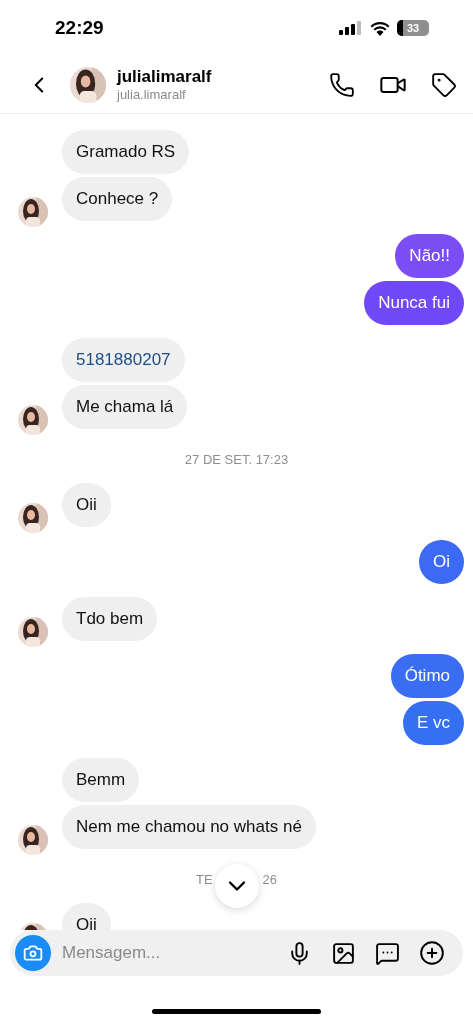 This screenshot has width=473, height=1024. I want to click on tag-icon, so click(444, 84).